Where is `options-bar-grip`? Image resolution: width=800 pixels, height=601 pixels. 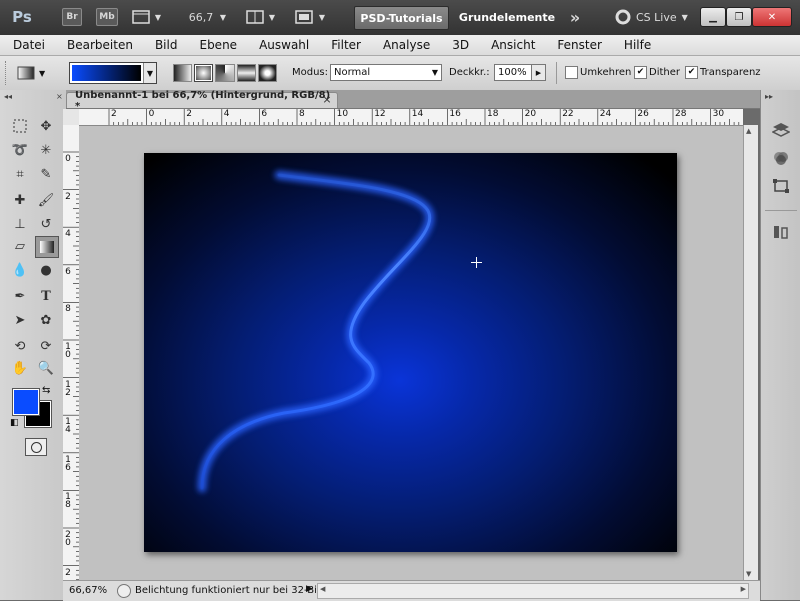 options-bar-grip is located at coordinates (7, 73).